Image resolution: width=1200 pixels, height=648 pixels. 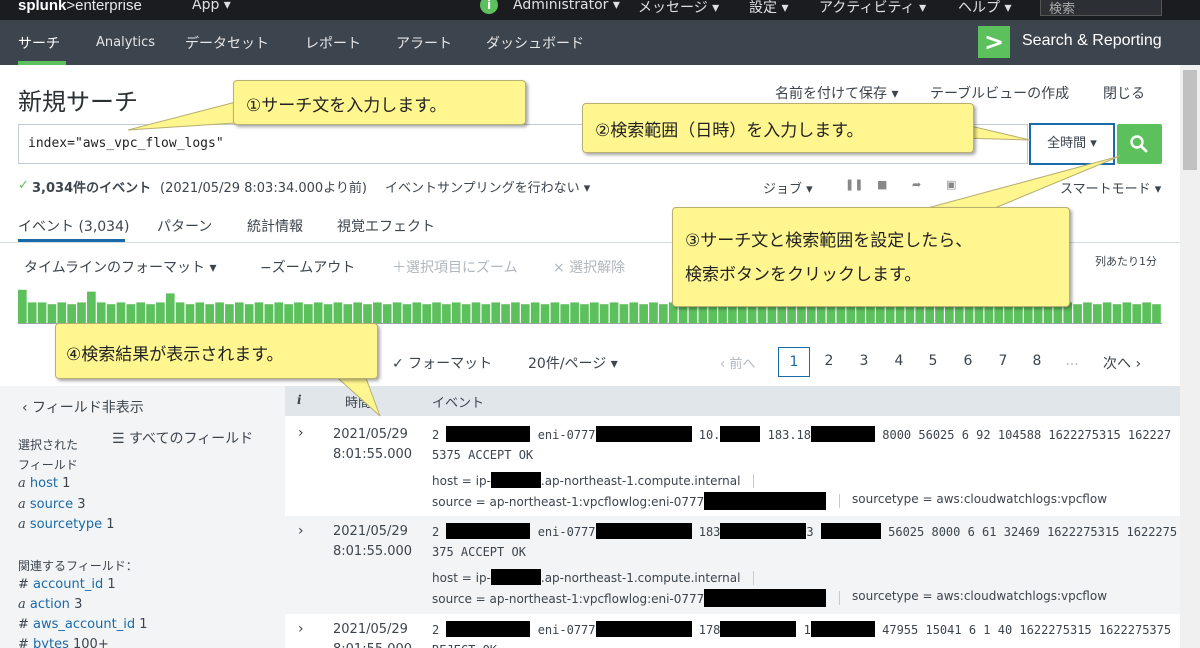 What do you see at coordinates (788, 187) in the screenshot?
I see `job-menu: ジョブ ▾` at bounding box center [788, 187].